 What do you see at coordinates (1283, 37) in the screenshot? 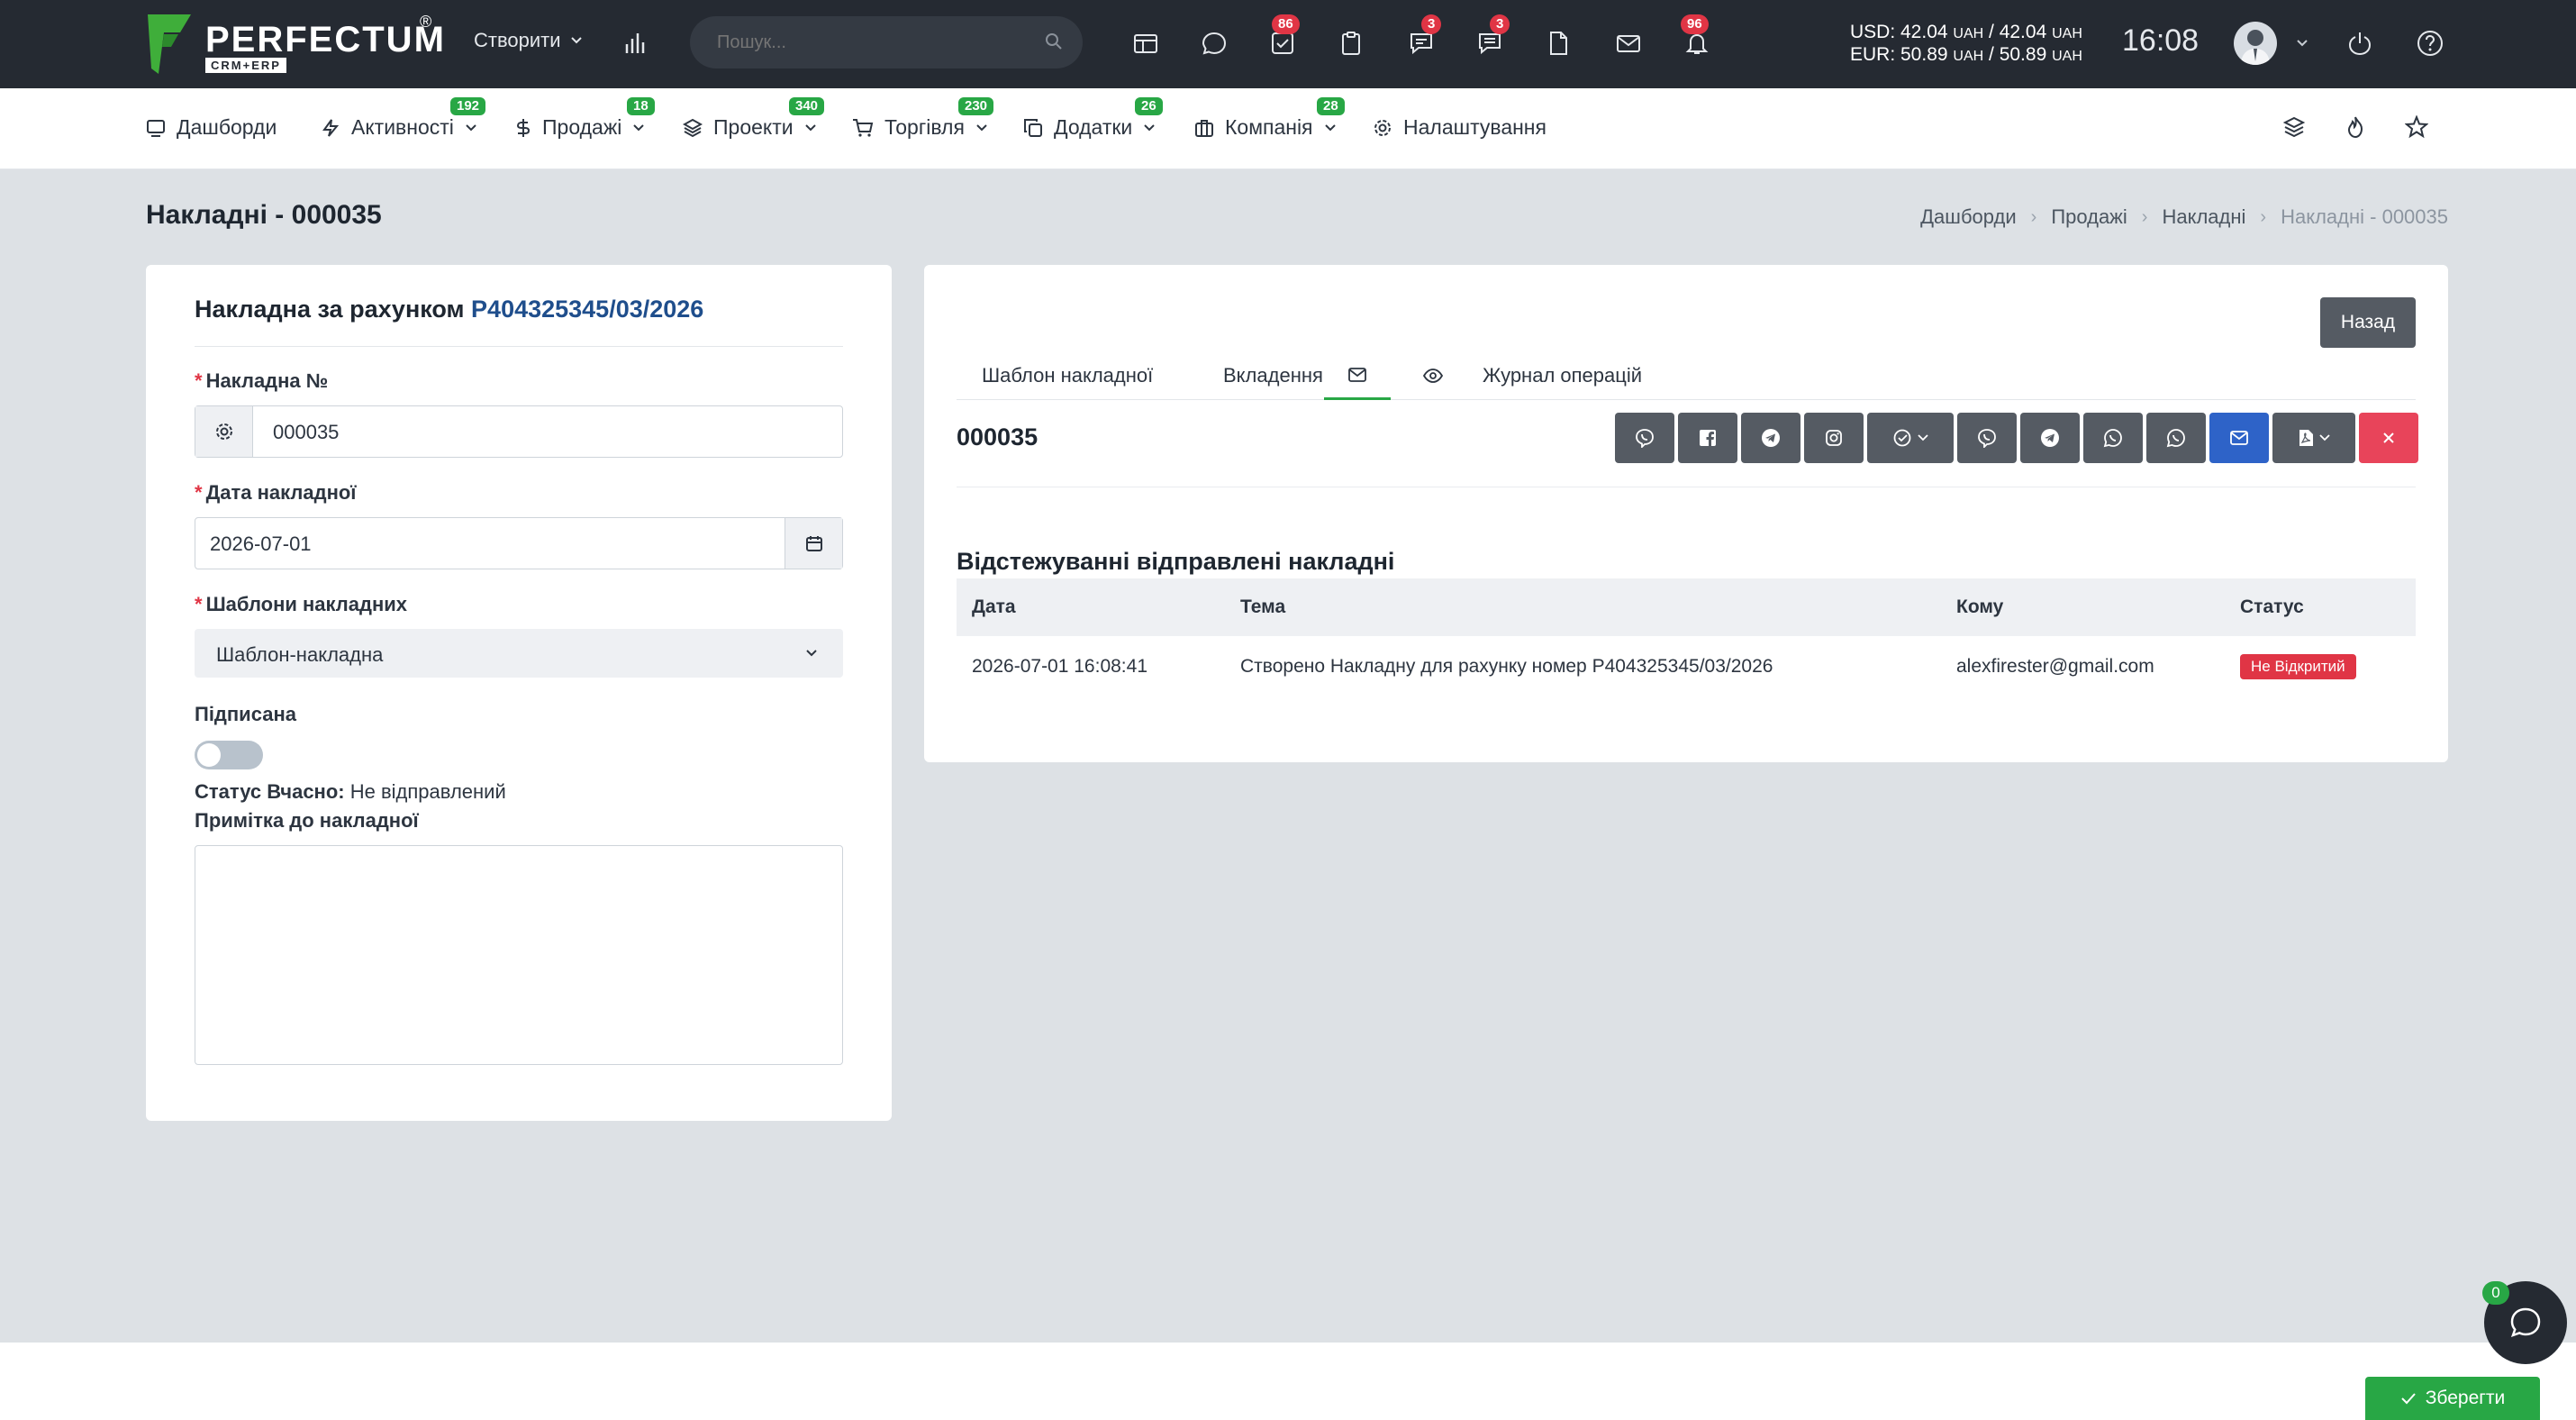
I see `tasks-check-icon: 86` at bounding box center [1283, 37].